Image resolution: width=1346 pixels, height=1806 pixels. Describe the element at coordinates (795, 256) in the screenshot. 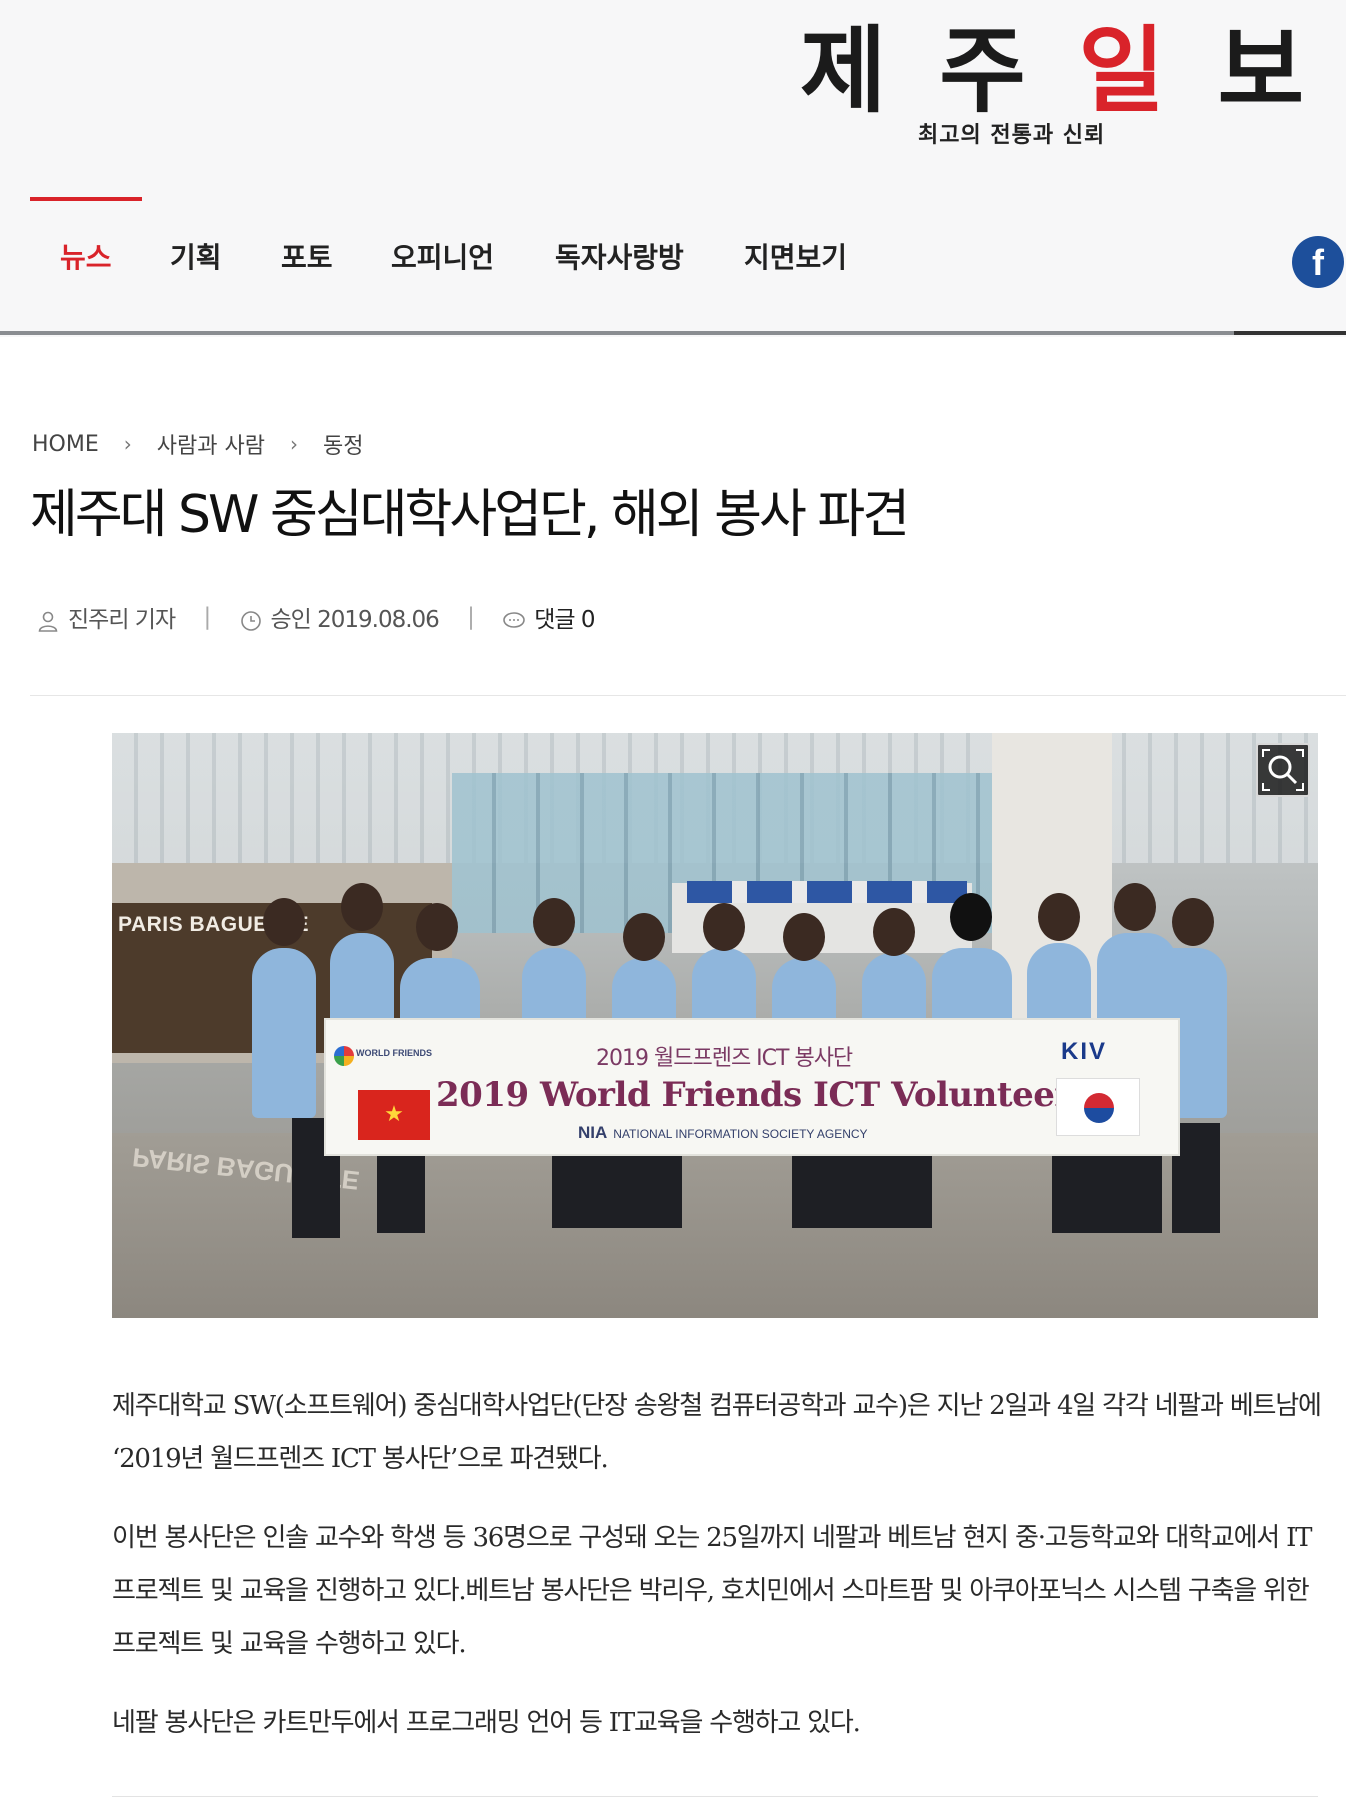

I see `nav-item-e-paper: 지면보기` at that location.